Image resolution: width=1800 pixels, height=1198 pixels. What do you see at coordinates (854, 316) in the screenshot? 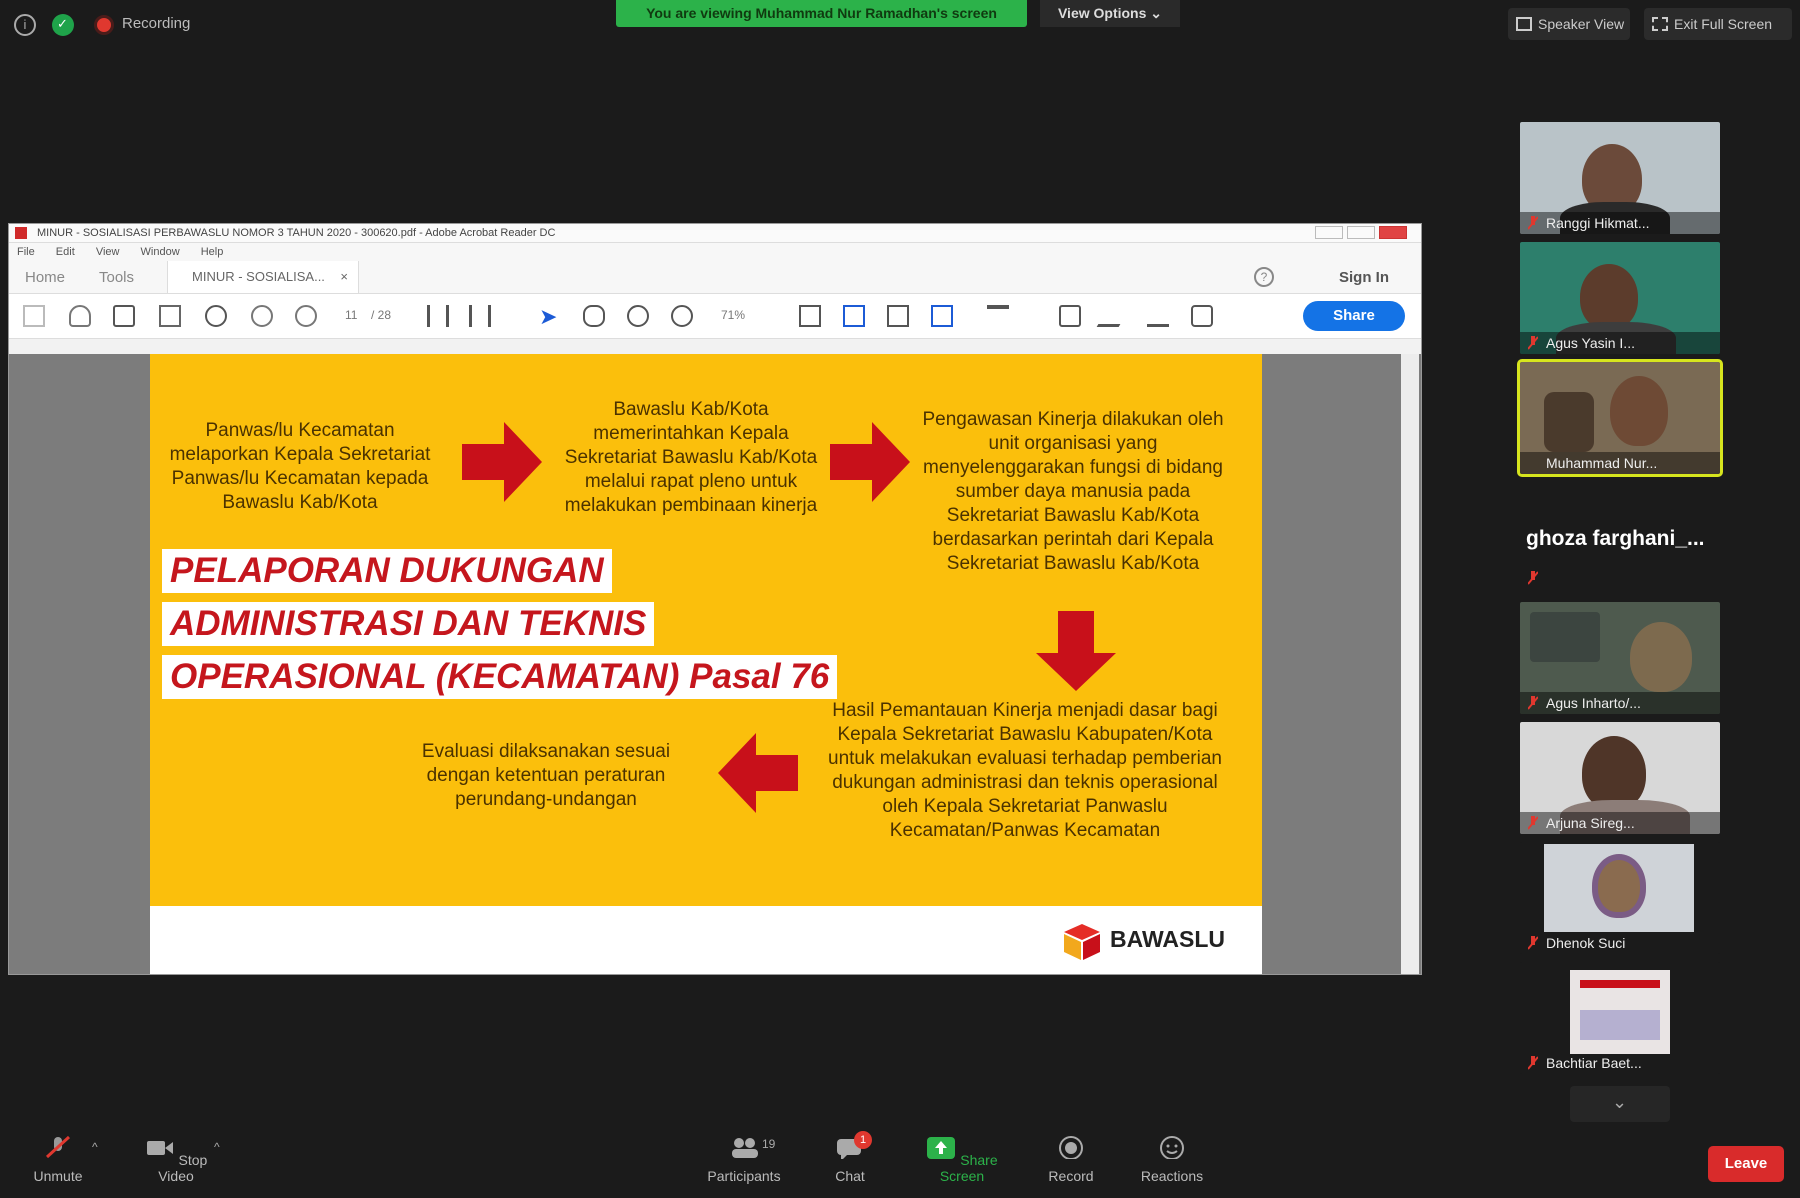
I see `scroll-mode-icon` at bounding box center [854, 316].